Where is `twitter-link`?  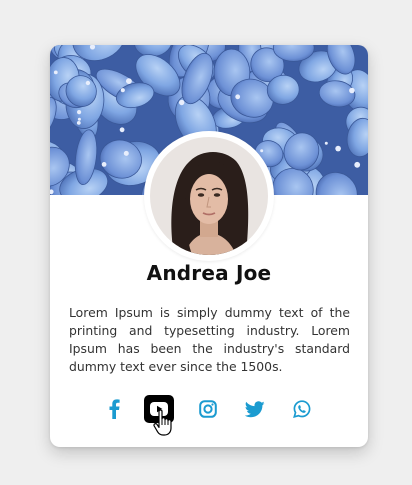 twitter-link is located at coordinates (255, 409).